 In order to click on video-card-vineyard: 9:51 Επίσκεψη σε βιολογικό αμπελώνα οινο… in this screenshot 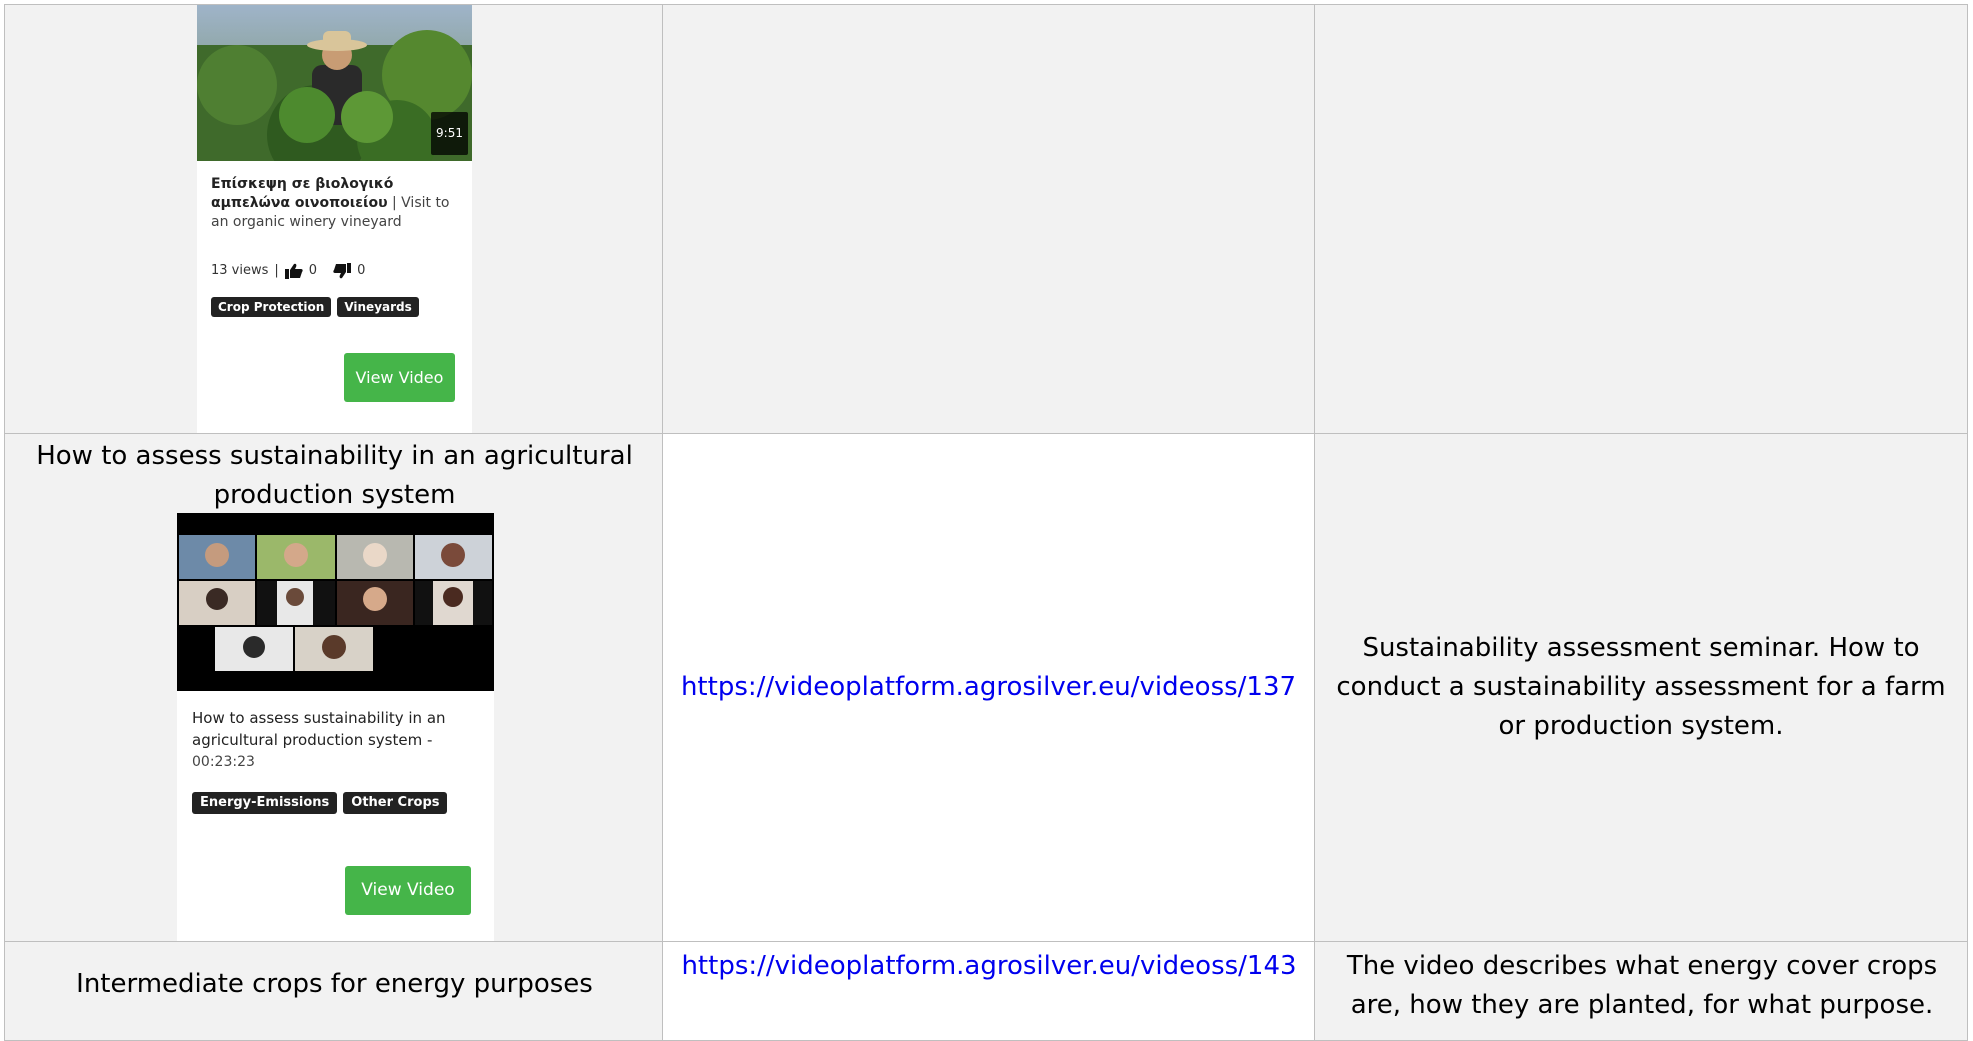, I will do `click(334, 220)`.